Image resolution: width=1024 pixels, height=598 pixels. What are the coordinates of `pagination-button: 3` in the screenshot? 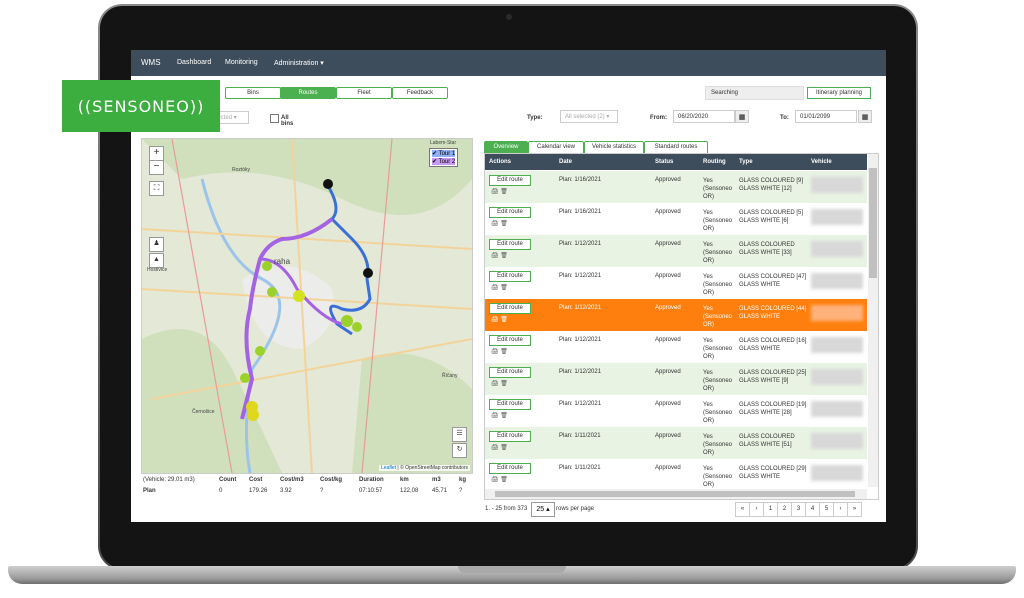 It's located at (798, 509).